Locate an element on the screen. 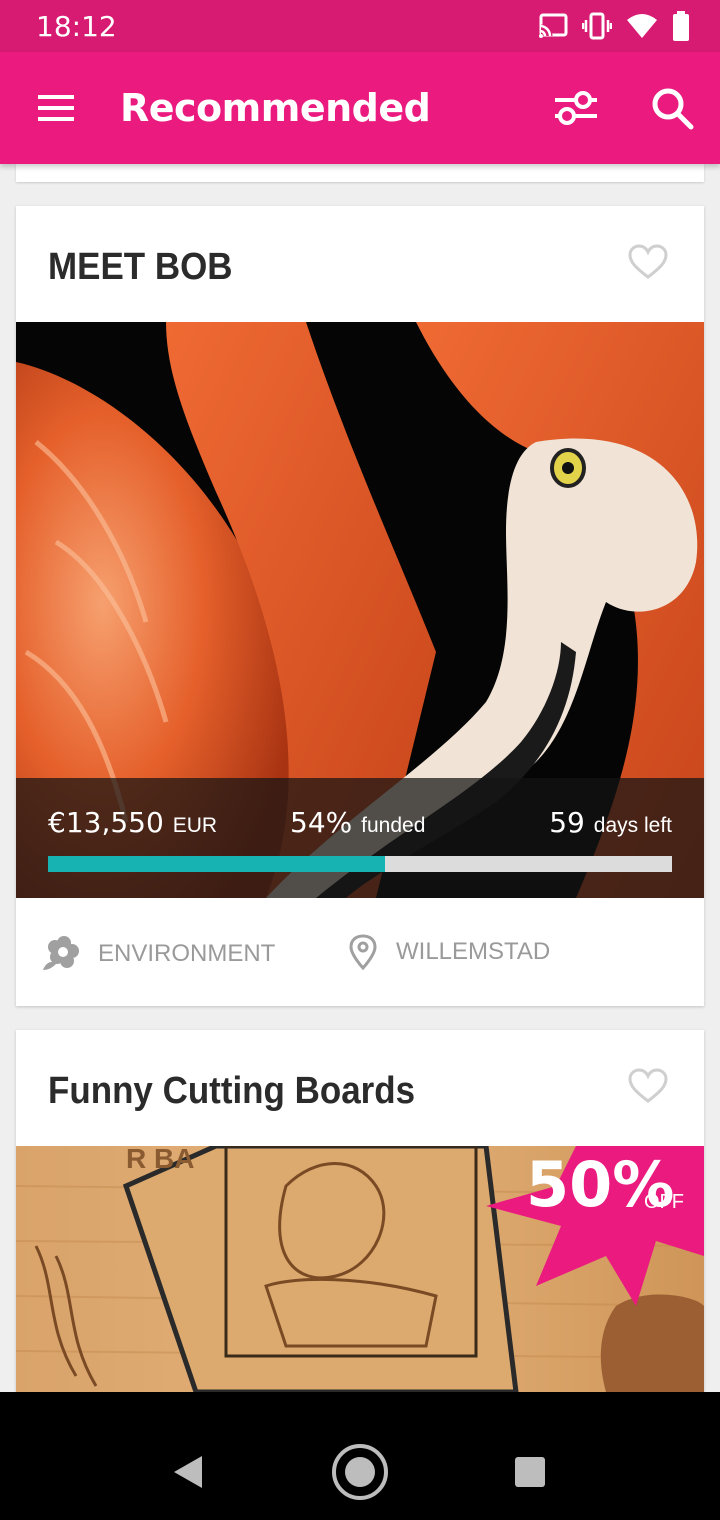 This screenshot has height=1520, width=720. funding-amount: €13,550 EUR is located at coordinates (132, 822).